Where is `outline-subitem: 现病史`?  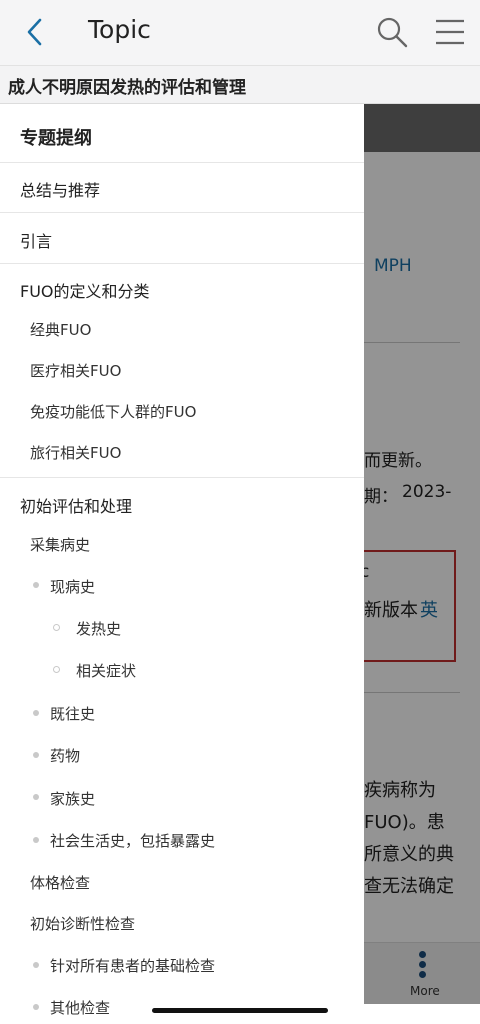
outline-subitem: 现病史 is located at coordinates (72, 586).